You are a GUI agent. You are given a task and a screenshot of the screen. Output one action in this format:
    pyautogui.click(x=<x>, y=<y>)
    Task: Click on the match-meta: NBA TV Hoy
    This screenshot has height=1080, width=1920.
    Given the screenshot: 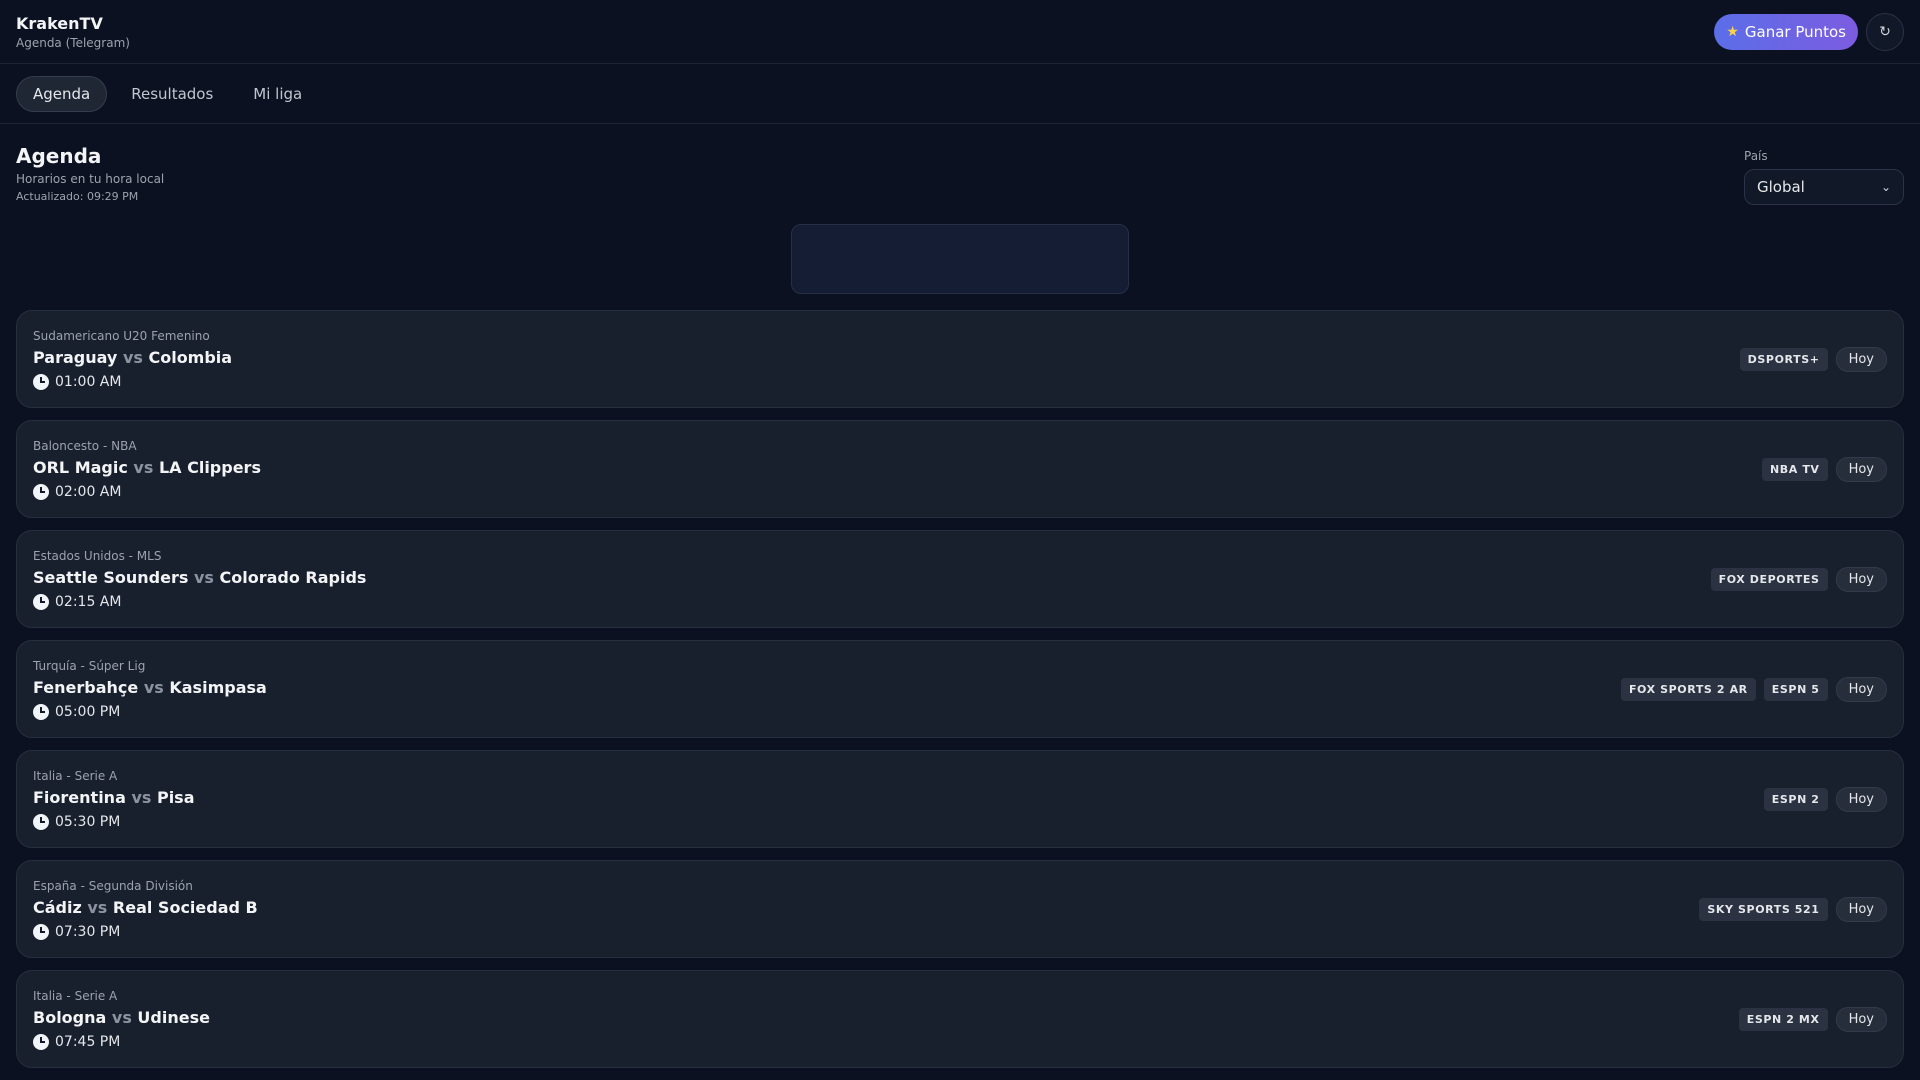 What is the action you would take?
    pyautogui.click(x=1824, y=469)
    